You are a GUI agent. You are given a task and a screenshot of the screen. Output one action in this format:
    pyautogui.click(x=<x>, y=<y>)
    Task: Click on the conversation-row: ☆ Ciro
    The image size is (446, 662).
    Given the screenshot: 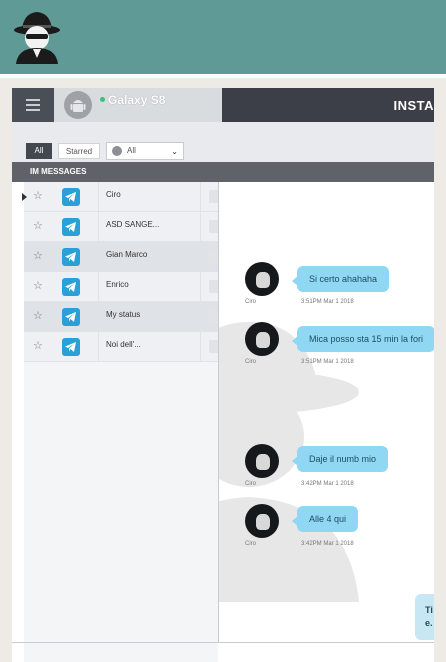 What is the action you would take?
    pyautogui.click(x=120, y=197)
    